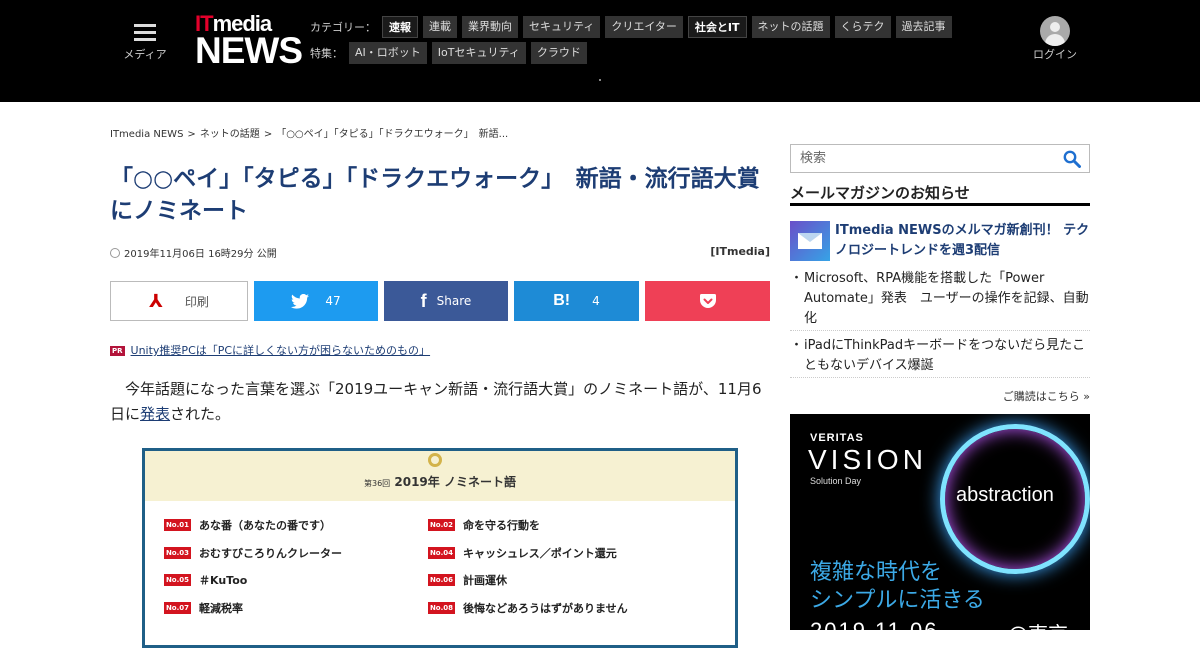 This screenshot has width=1200, height=648. Describe the element at coordinates (962, 241) in the screenshot. I see `newsletter-feature-link: ITmedia NEWSのメルマガ新創刊！ テクノロジートレンドを週3配信` at that location.